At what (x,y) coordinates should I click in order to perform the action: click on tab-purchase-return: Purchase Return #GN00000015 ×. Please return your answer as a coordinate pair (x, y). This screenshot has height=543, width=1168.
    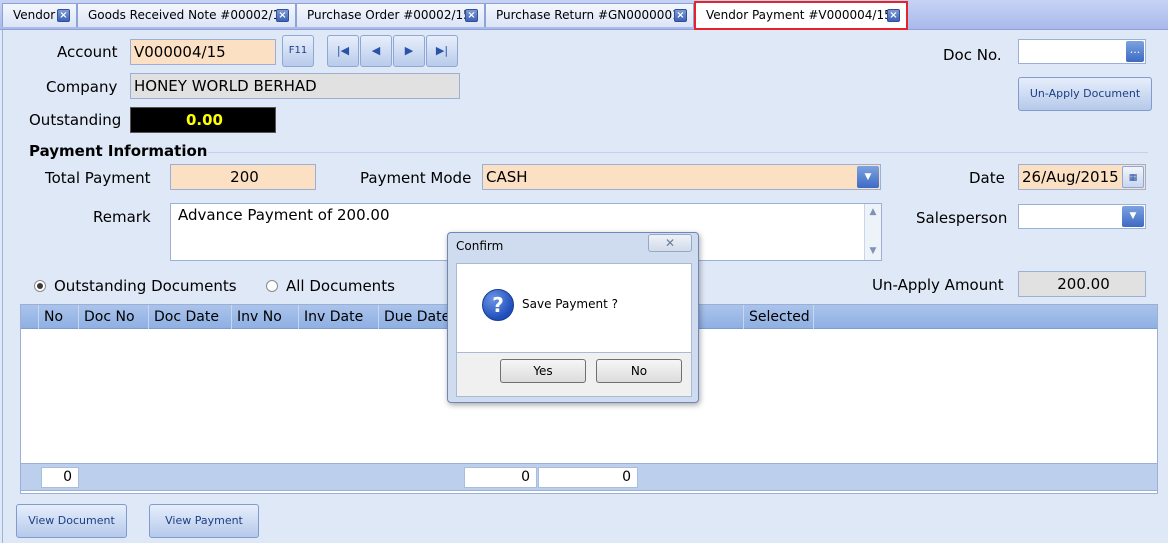
    Looking at the image, I should click on (589, 15).